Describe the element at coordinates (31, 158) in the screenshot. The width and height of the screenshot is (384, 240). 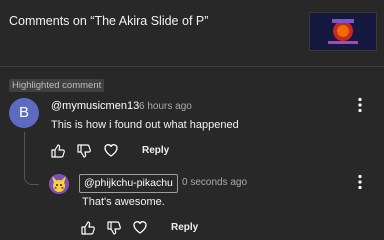
I see `thread-connector` at that location.